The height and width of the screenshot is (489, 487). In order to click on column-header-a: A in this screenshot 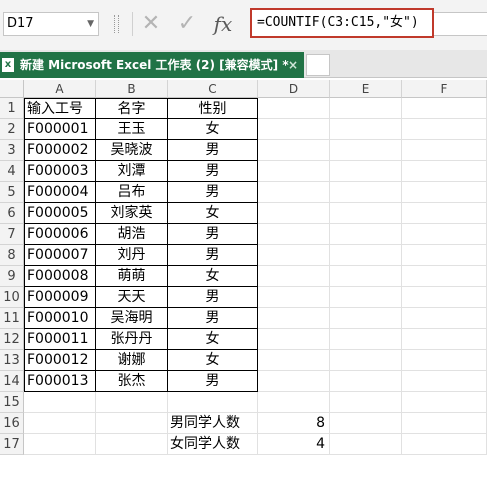, I will do `click(60, 89)`.